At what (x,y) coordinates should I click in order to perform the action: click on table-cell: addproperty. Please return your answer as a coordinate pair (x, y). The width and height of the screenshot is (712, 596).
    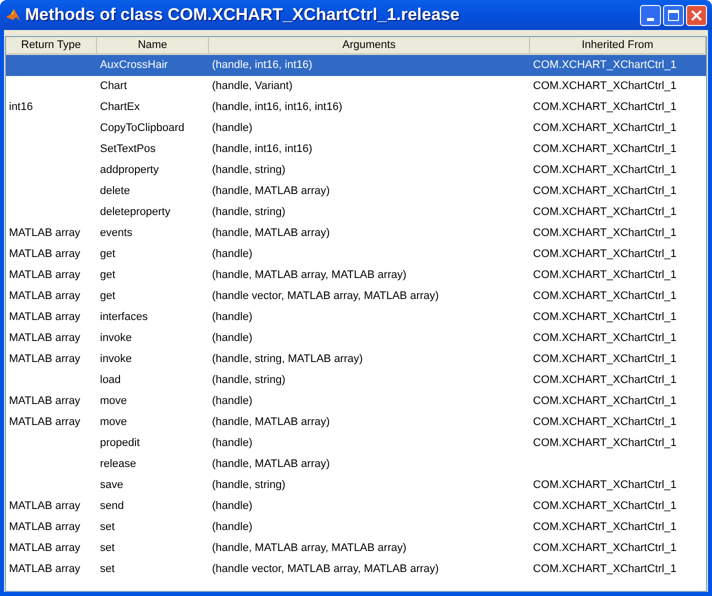
    Looking at the image, I should click on (129, 170).